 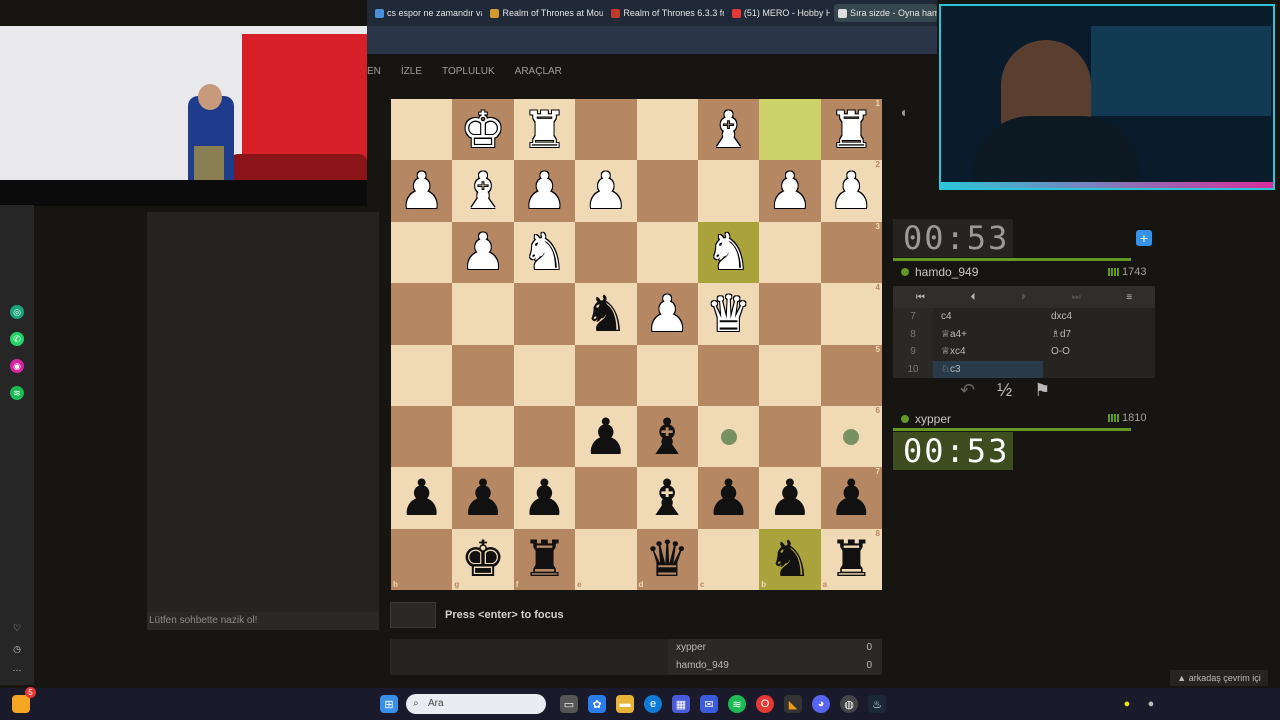 What do you see at coordinates (967, 390) in the screenshot?
I see `takeback-icon: ↶` at bounding box center [967, 390].